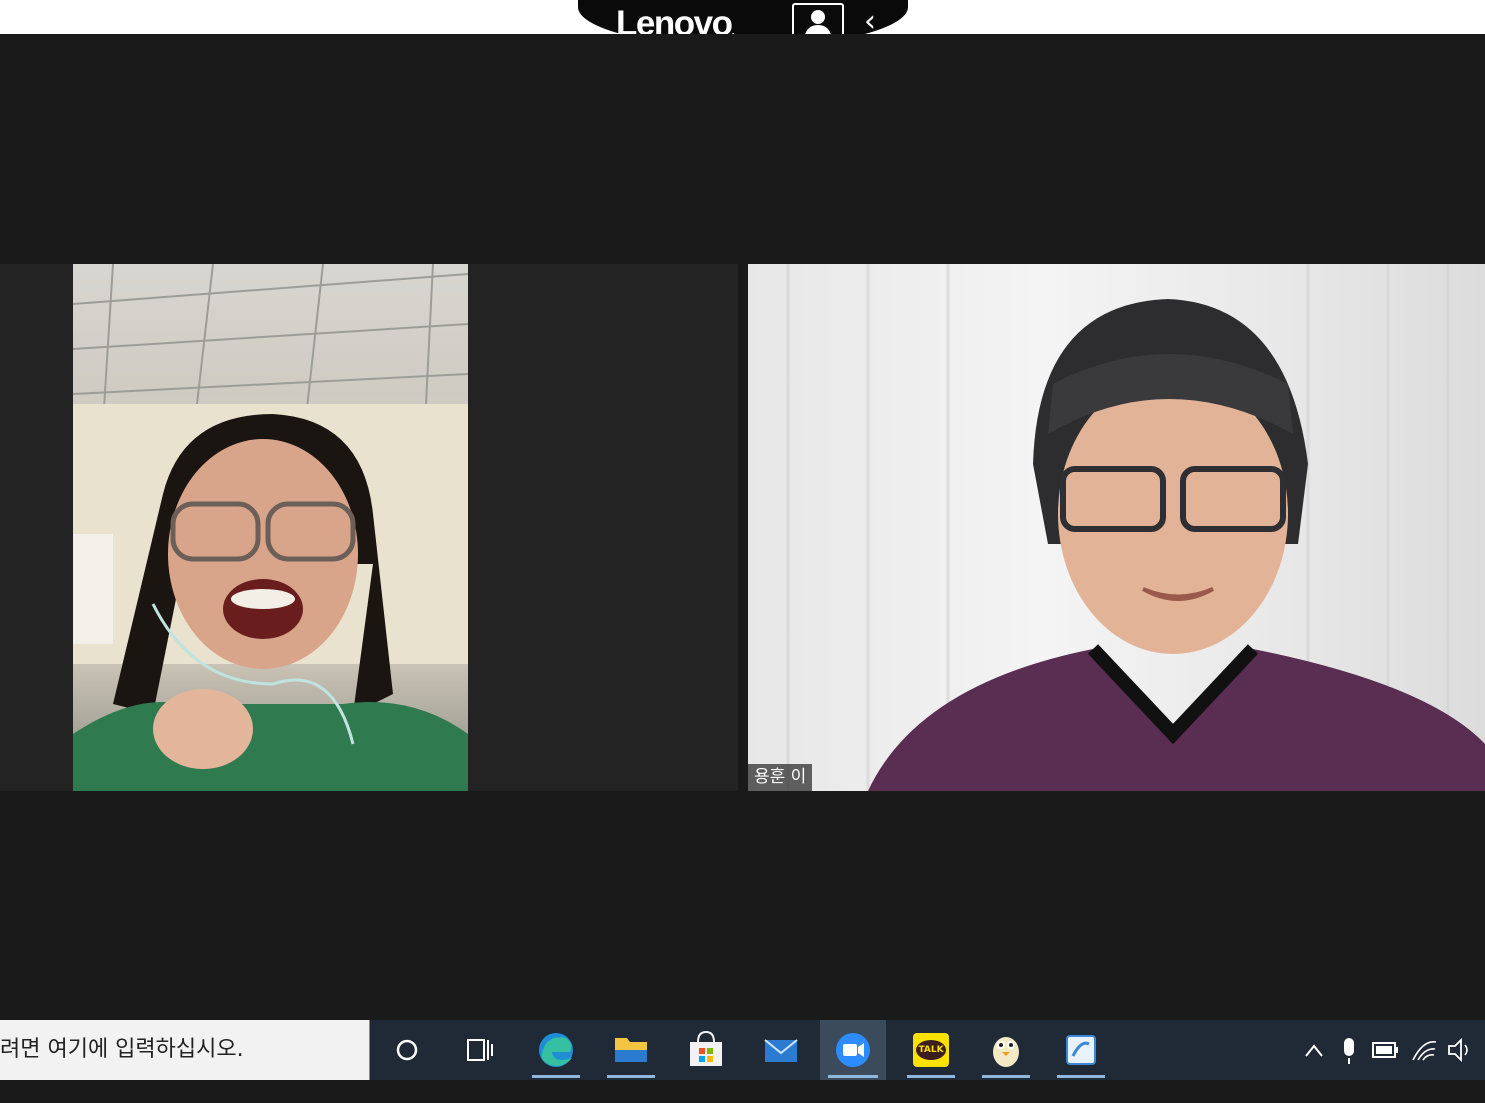 Image resolution: width=1485 pixels, height=1103 pixels. I want to click on kakaotalk-button: TALK, so click(931, 1050).